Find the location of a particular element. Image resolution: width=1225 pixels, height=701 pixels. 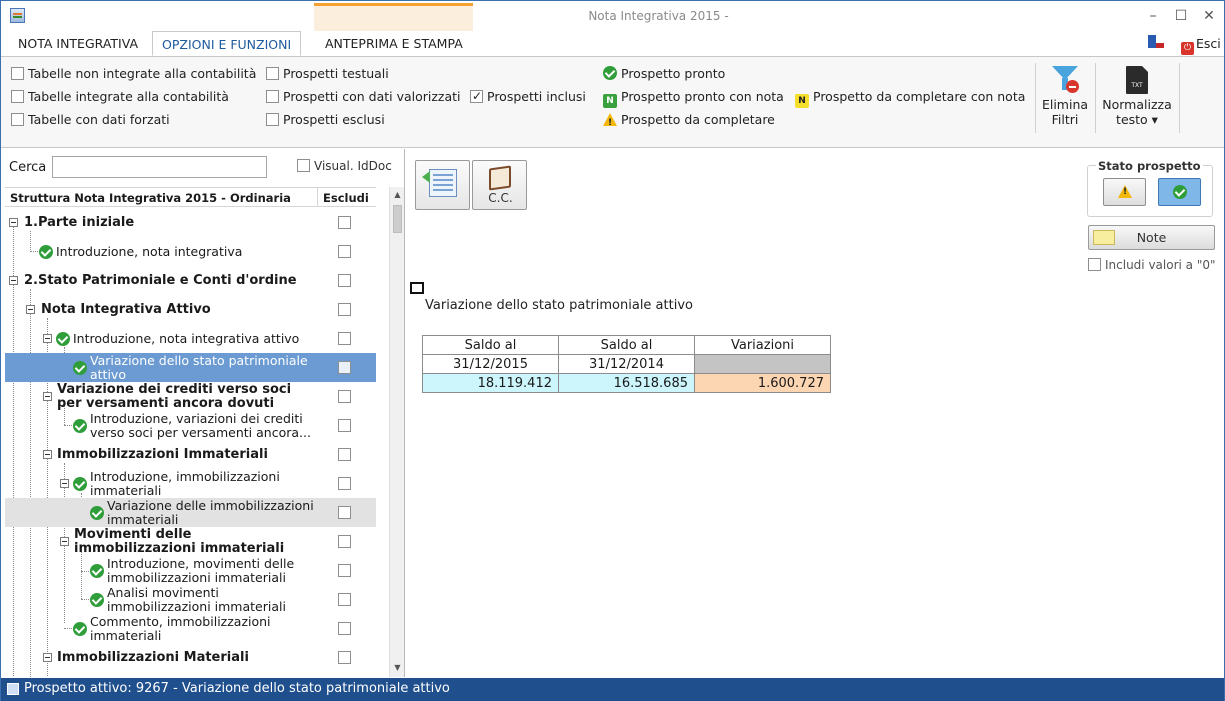

search-input is located at coordinates (159, 167).